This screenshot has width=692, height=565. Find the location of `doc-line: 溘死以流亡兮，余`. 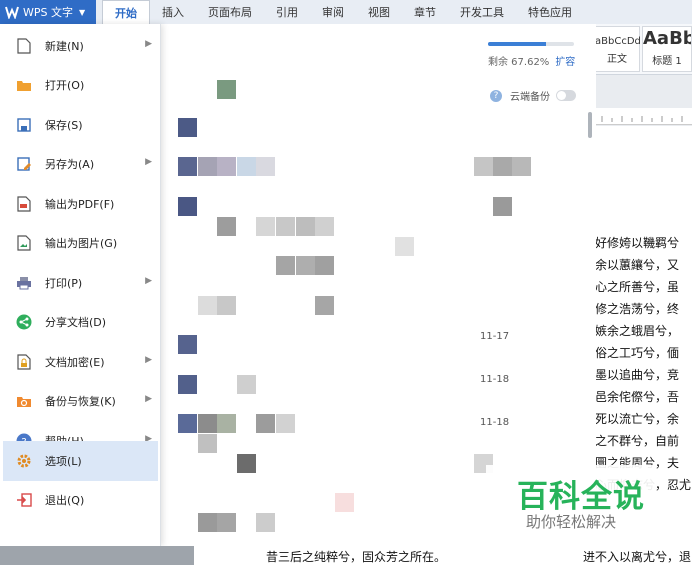

doc-line: 溘死以流亡兮，余 is located at coordinates (631, 419).